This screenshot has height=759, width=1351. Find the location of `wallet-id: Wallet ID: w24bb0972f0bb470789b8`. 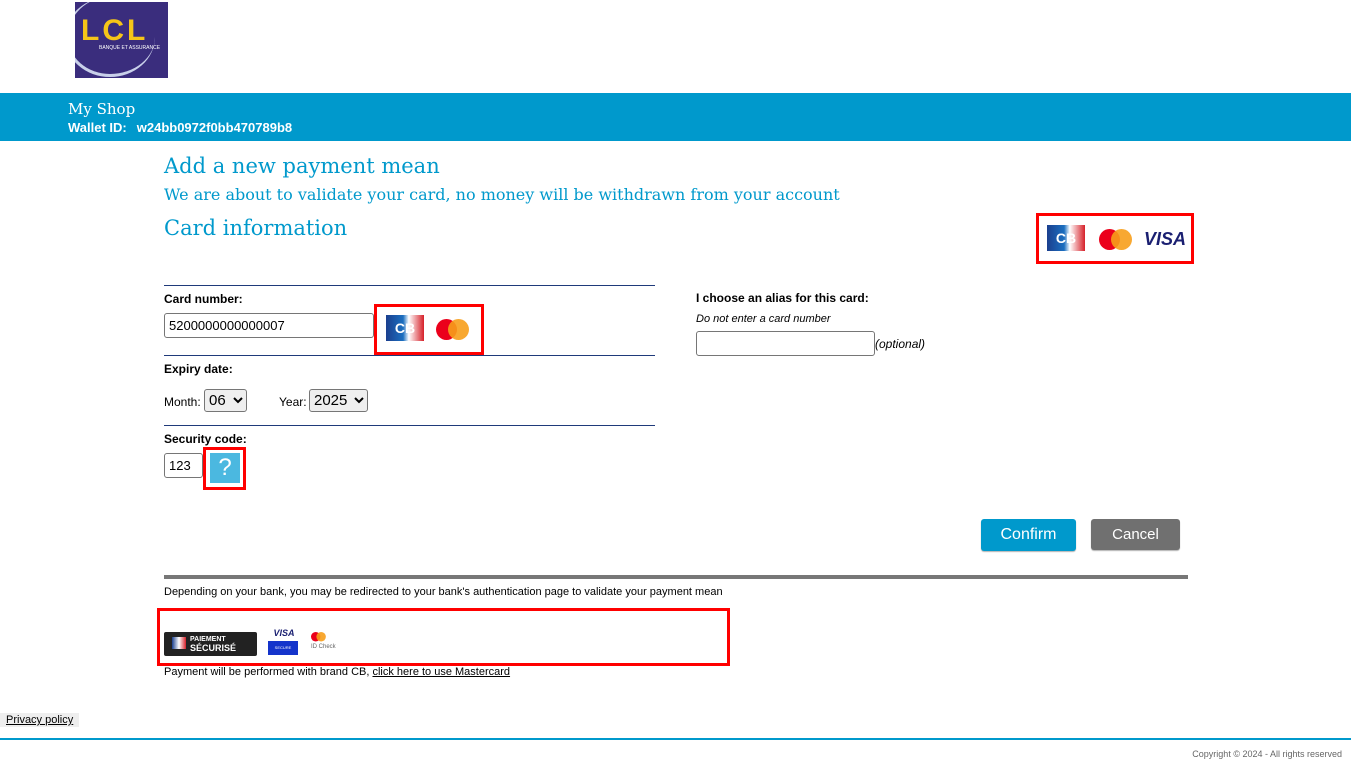

wallet-id: Wallet ID: w24bb0972f0bb470789b8 is located at coordinates (180, 127).